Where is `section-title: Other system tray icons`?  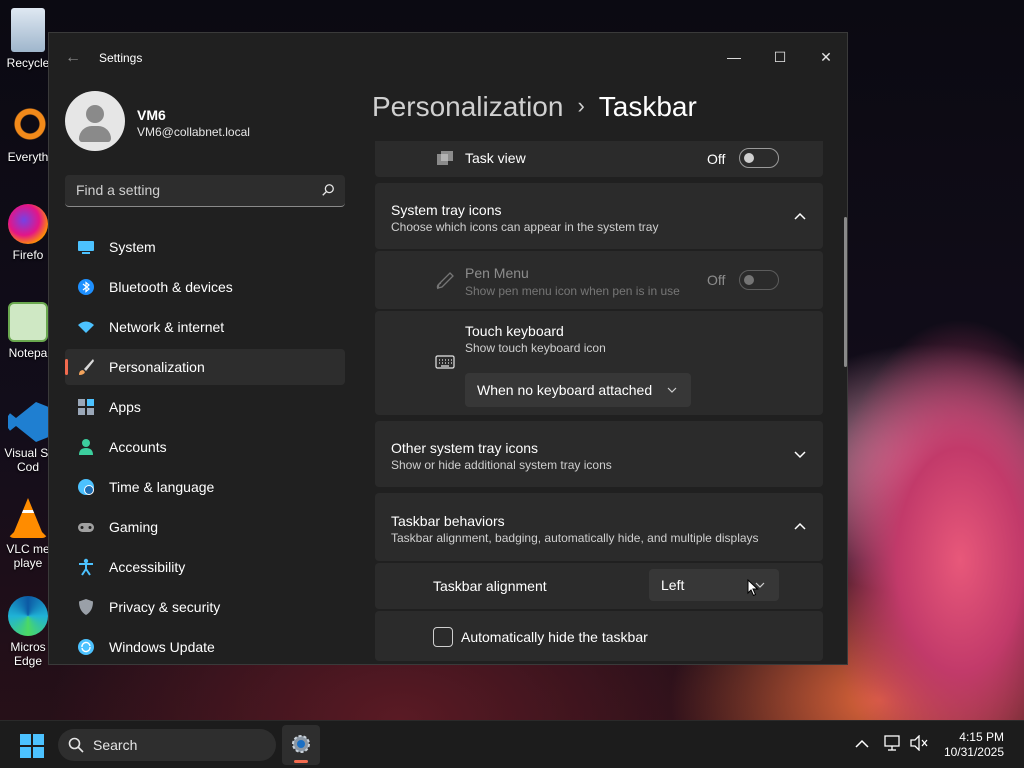 section-title: Other system tray icons is located at coordinates (465, 448).